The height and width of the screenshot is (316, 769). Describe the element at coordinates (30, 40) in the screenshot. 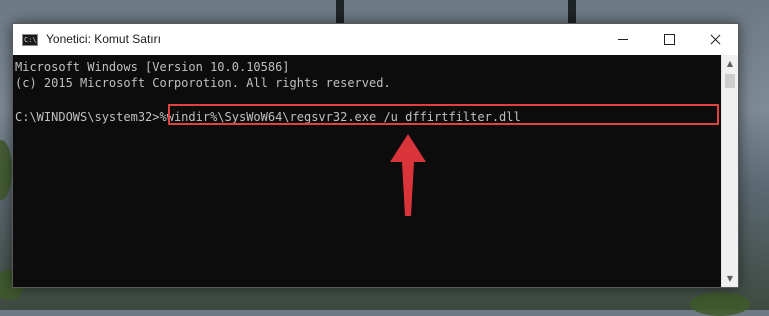

I see `cmd-icon: C:\` at that location.